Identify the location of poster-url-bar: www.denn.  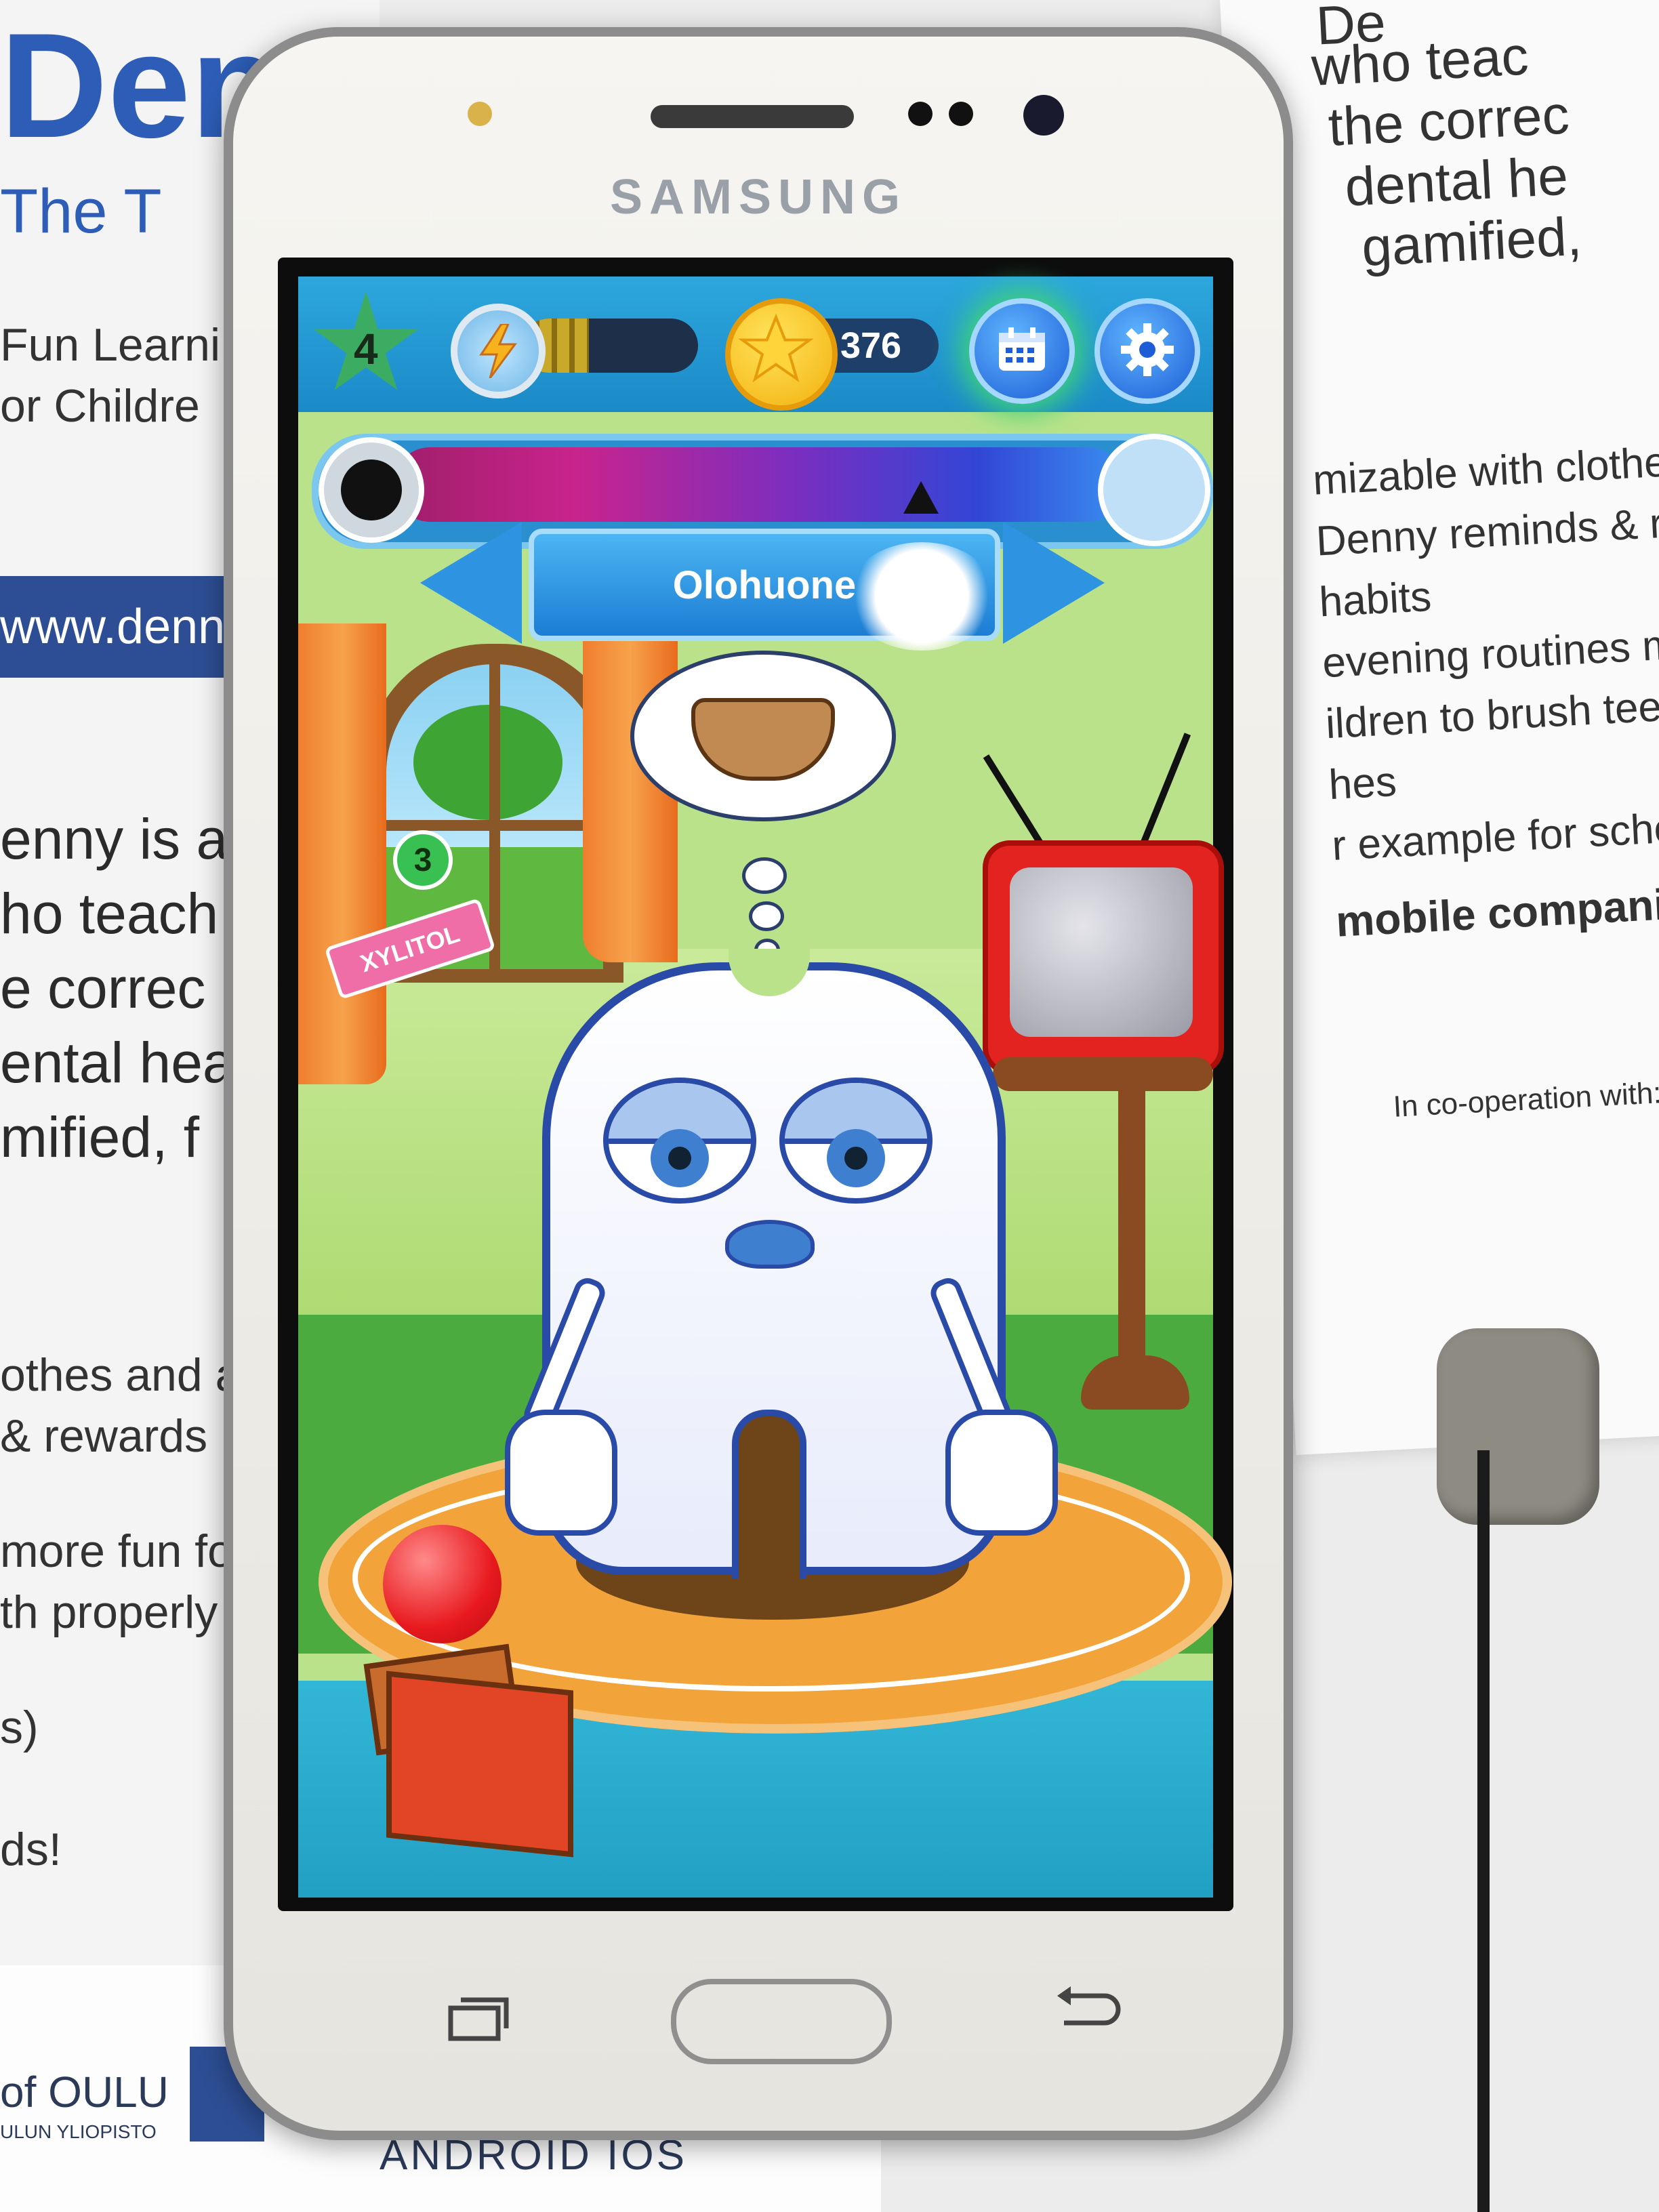
(129, 627).